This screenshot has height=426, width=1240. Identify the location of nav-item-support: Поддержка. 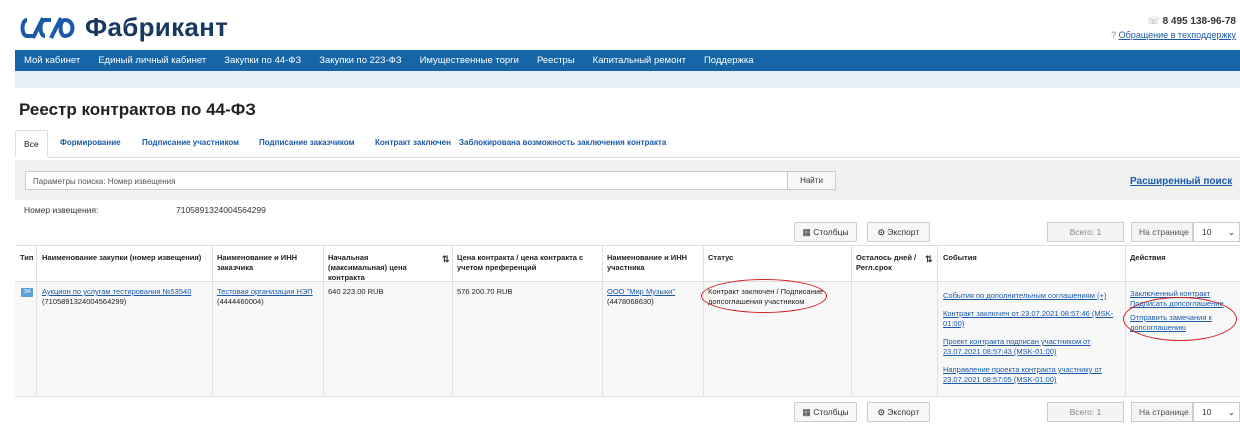
(729, 60).